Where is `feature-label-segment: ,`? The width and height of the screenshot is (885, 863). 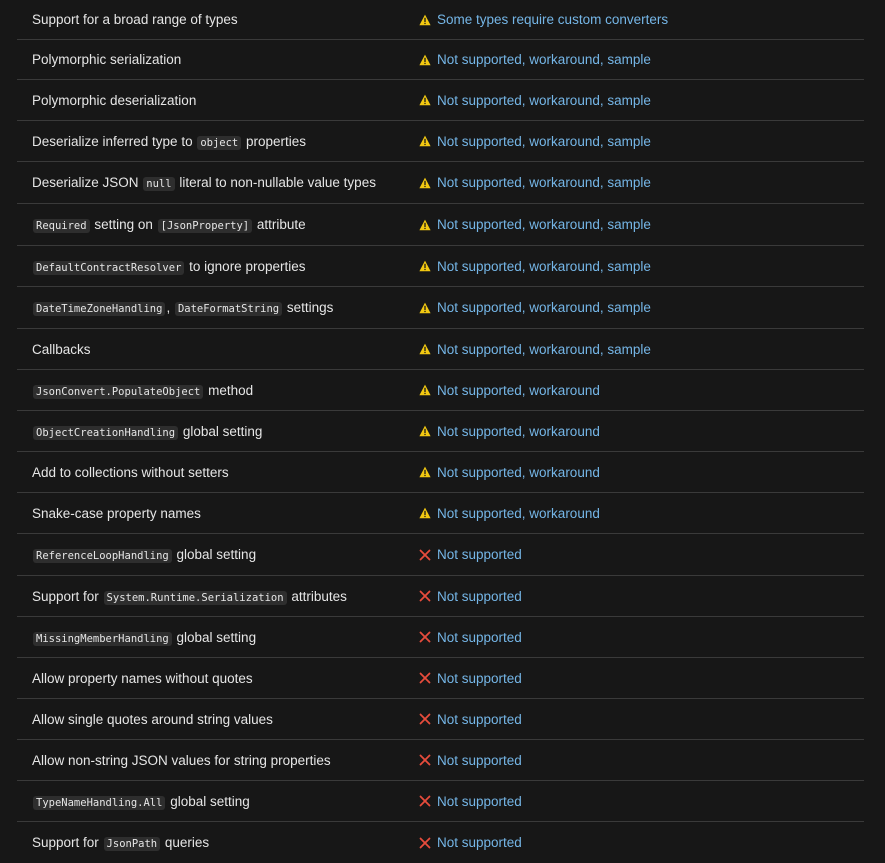 feature-label-segment: , is located at coordinates (170, 307).